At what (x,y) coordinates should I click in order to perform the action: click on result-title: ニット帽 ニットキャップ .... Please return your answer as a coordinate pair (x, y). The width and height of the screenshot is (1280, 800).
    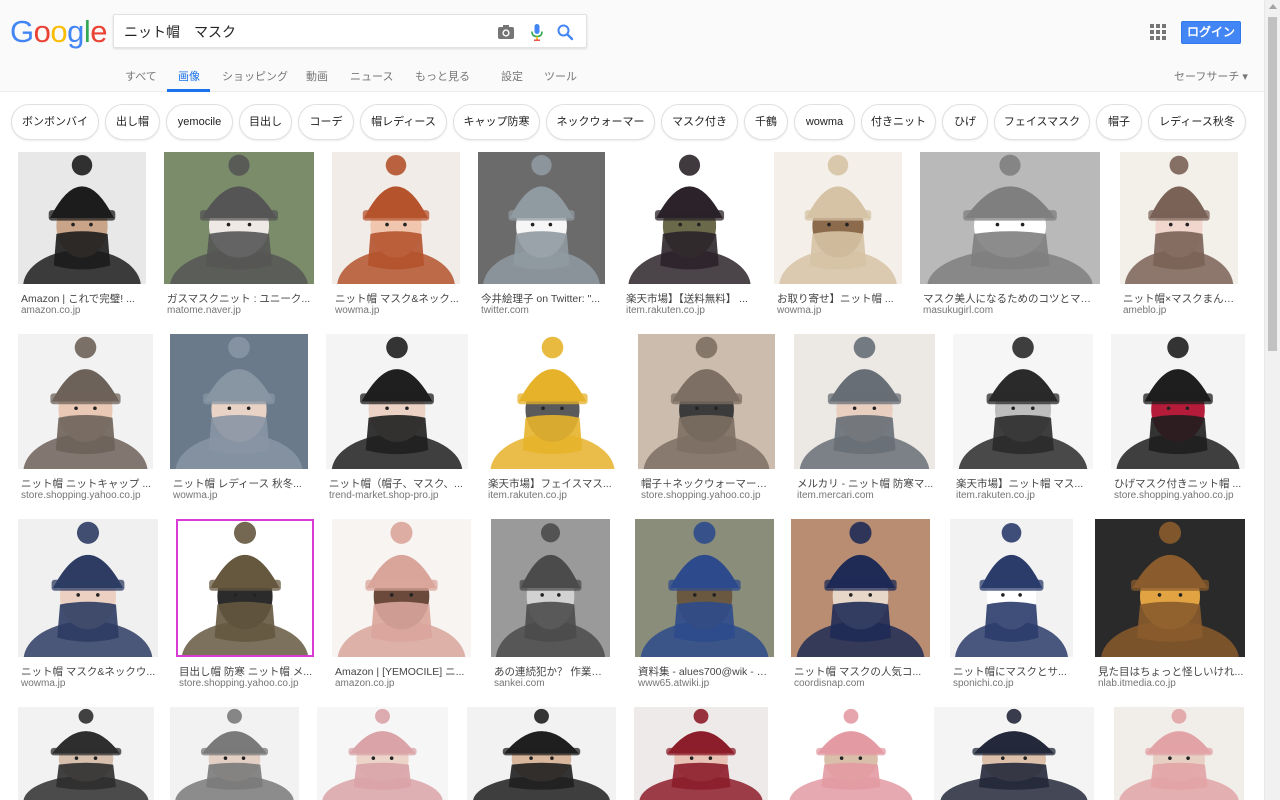
    Looking at the image, I should click on (86, 483).